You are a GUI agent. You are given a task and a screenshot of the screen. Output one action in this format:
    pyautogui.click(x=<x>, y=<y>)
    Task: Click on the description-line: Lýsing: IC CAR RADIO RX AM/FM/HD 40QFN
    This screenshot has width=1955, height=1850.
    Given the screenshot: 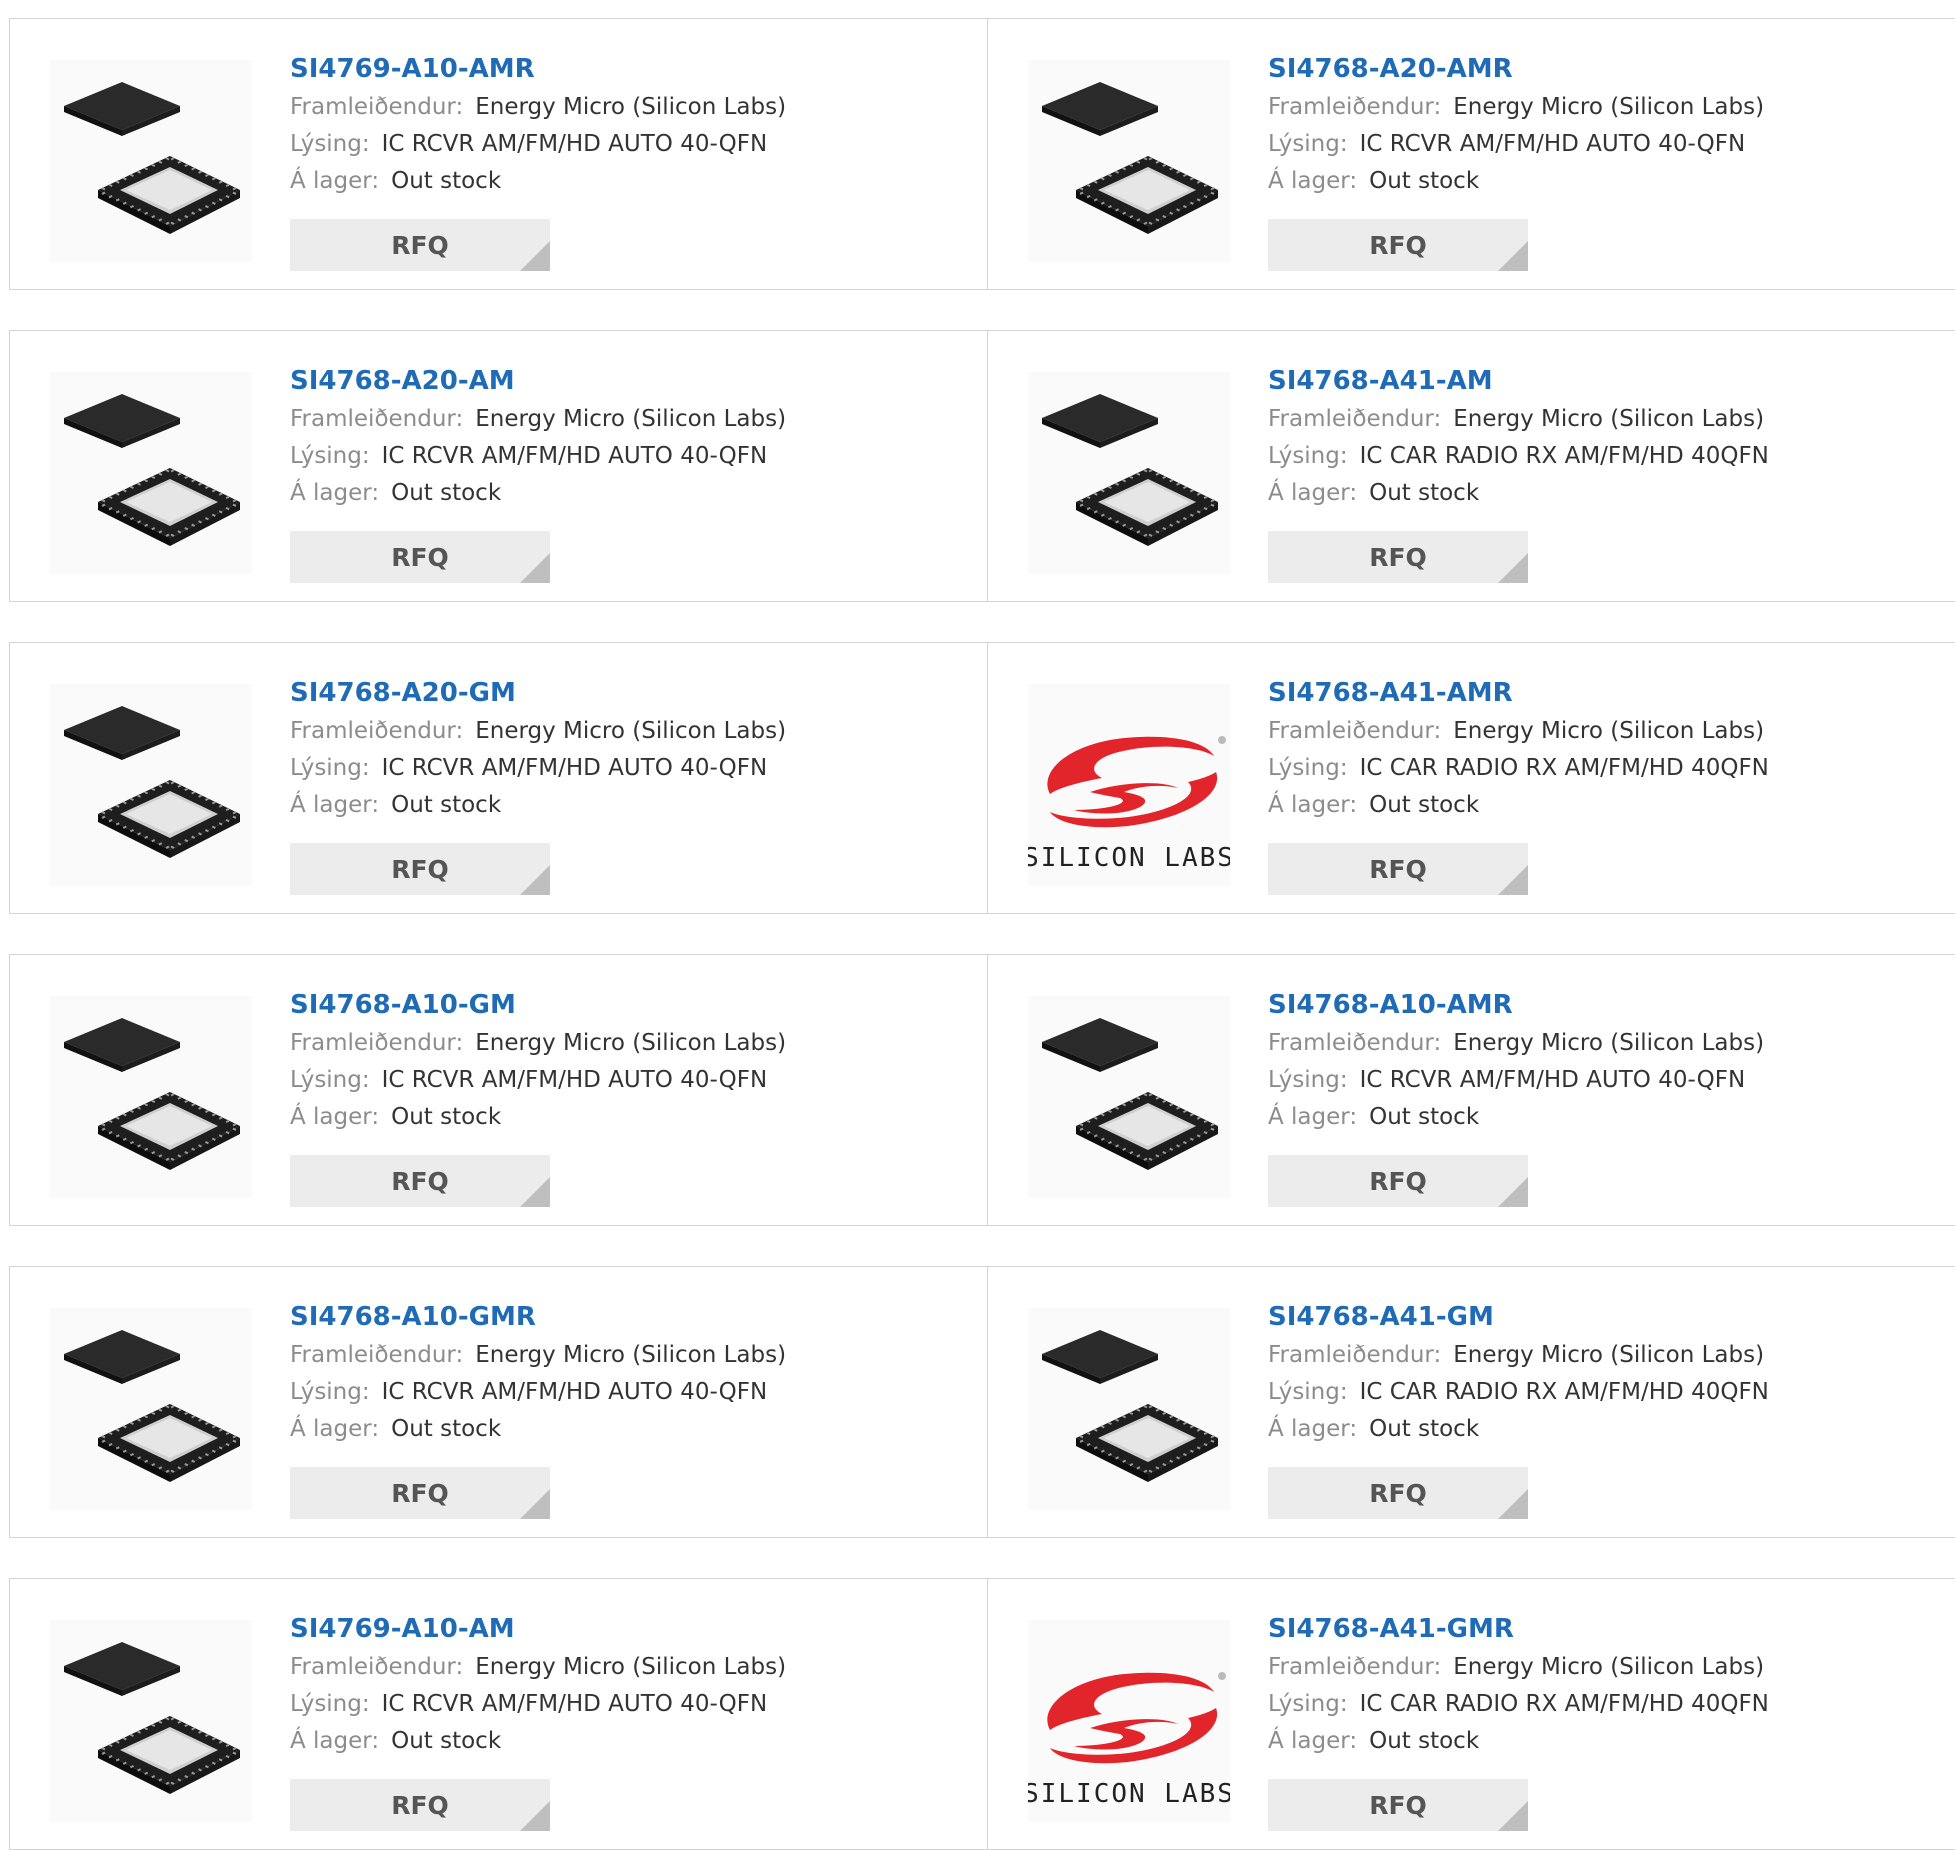 What is the action you would take?
    pyautogui.click(x=1518, y=1392)
    